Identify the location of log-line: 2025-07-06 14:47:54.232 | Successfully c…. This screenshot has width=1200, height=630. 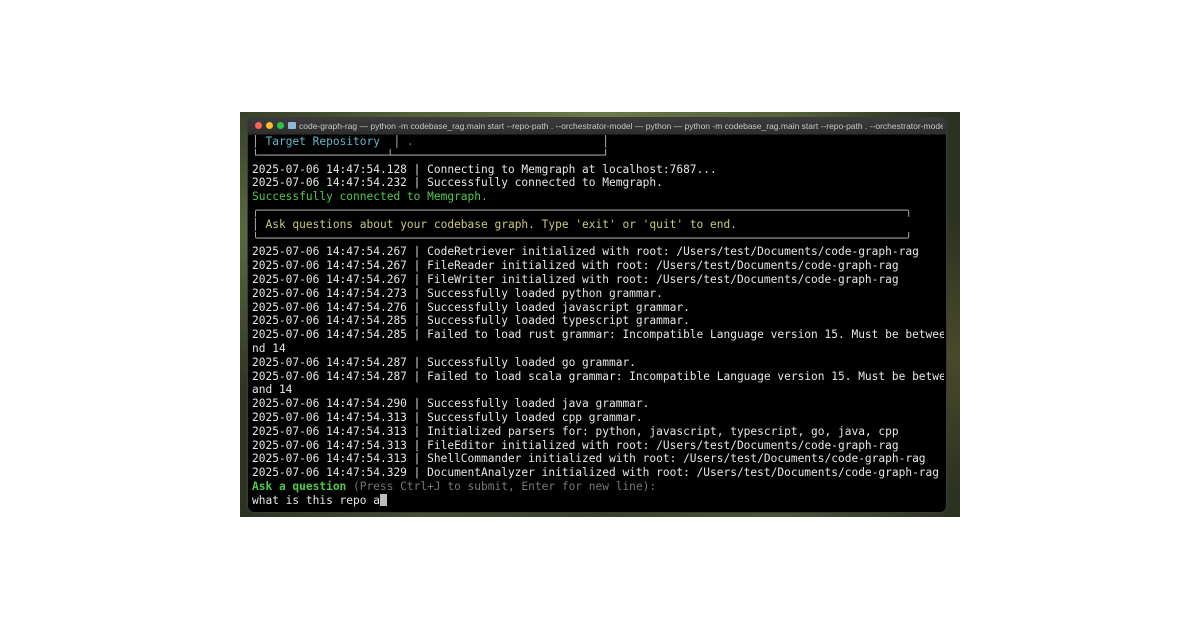
(457, 183).